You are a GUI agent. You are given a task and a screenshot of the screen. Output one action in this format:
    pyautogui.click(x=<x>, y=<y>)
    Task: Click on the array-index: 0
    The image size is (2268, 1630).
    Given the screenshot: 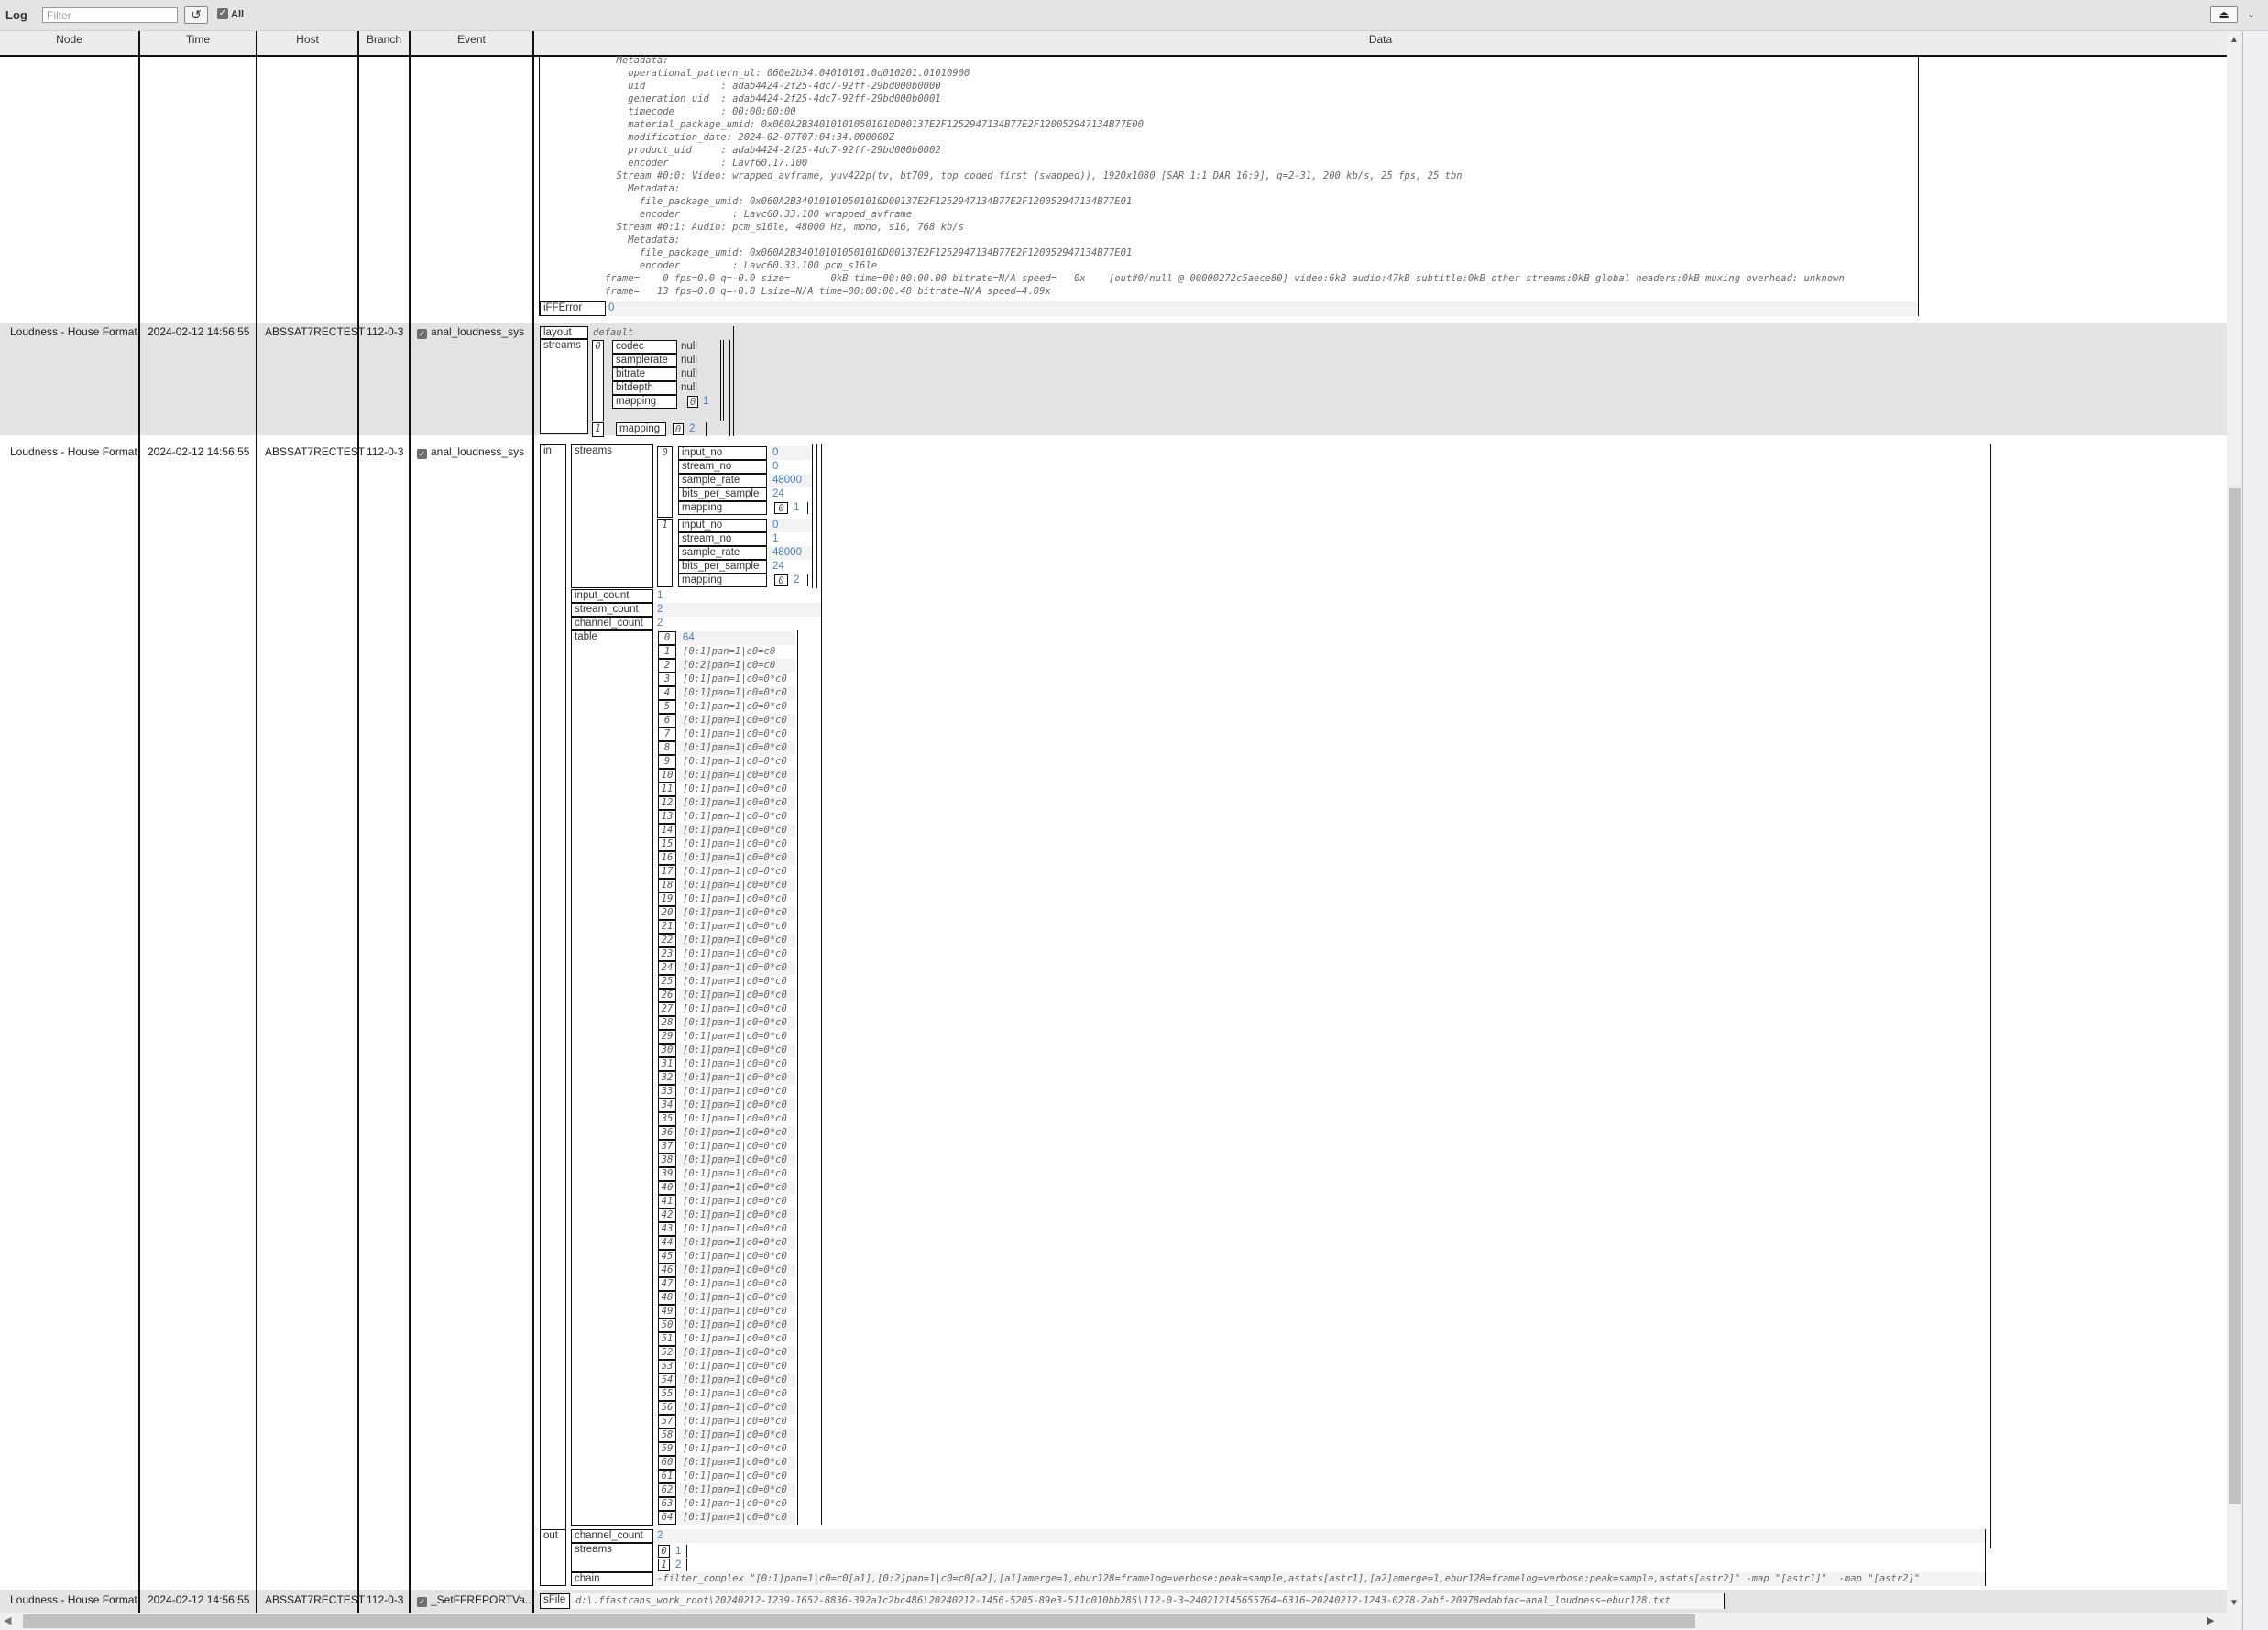 What is the action you would take?
    pyautogui.click(x=598, y=380)
    